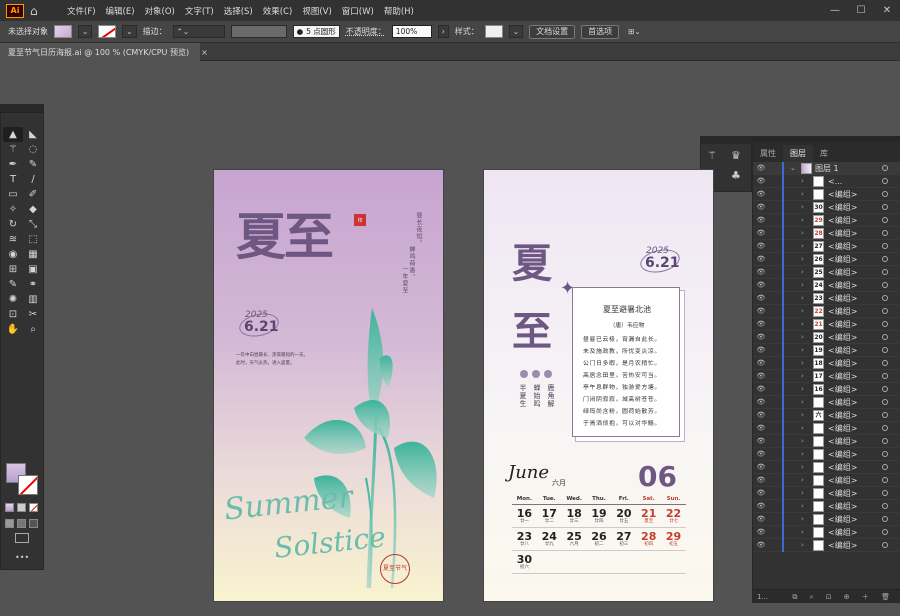 This screenshot has width=900, height=616. I want to click on layer-row: 👁 › 22 <编组>, so click(826, 311).